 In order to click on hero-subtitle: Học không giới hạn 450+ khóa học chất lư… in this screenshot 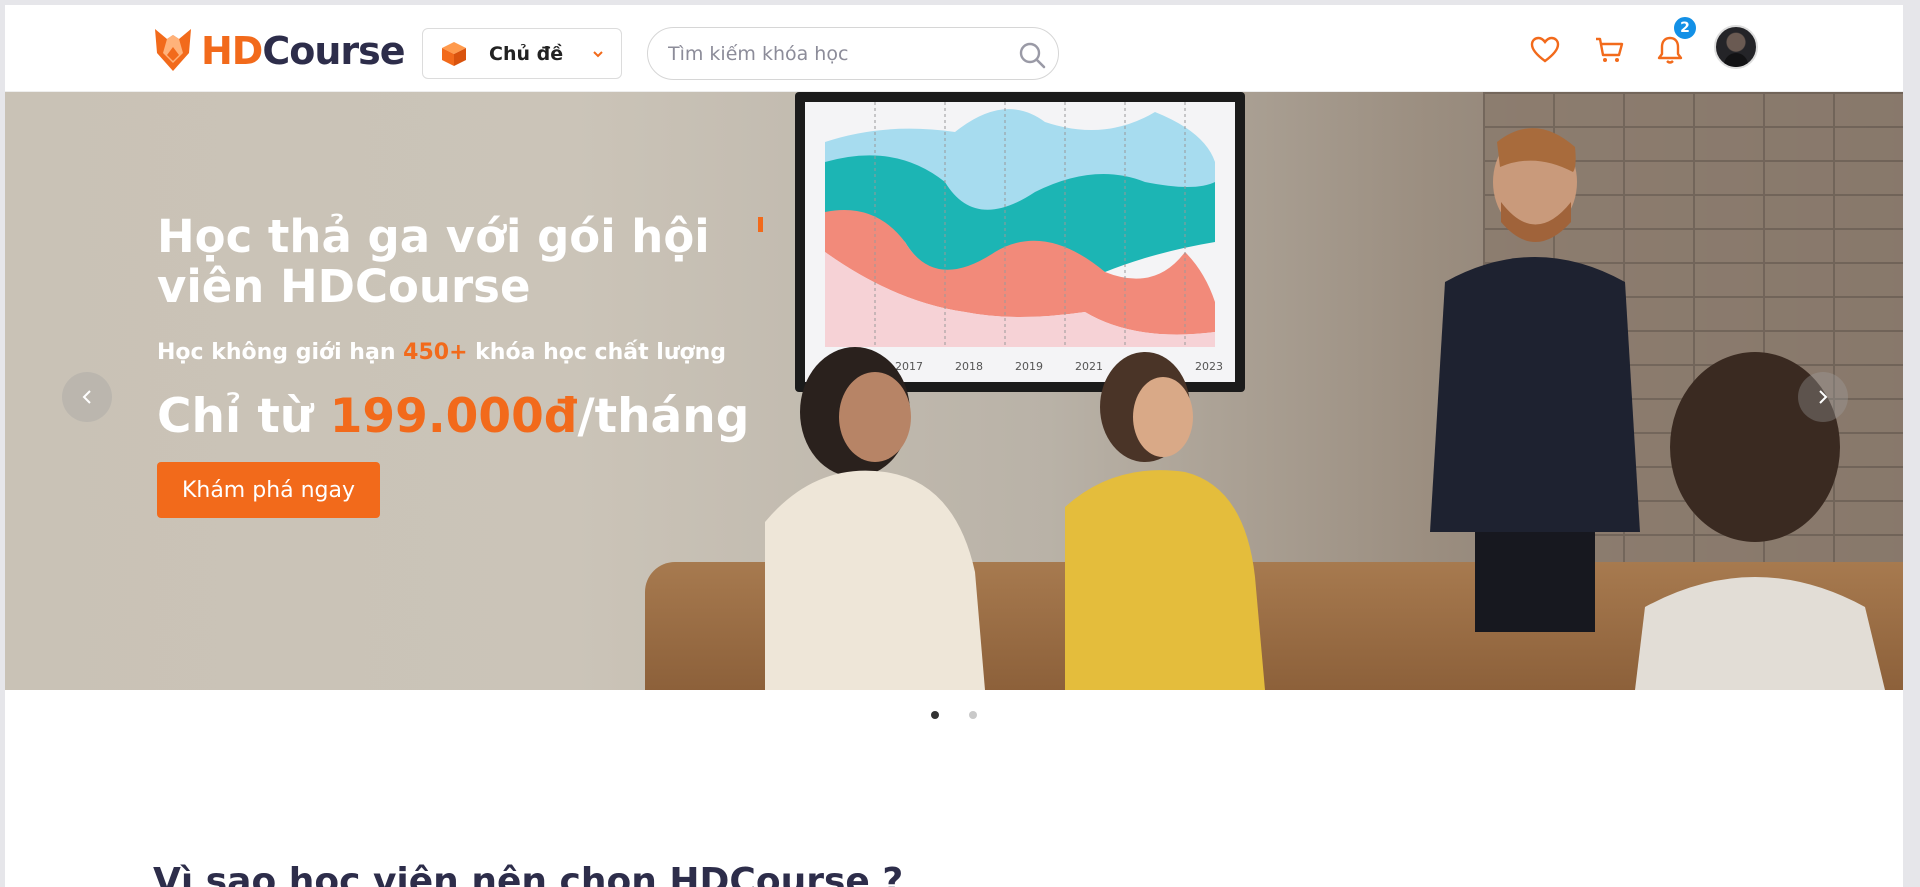, I will do `click(441, 352)`.